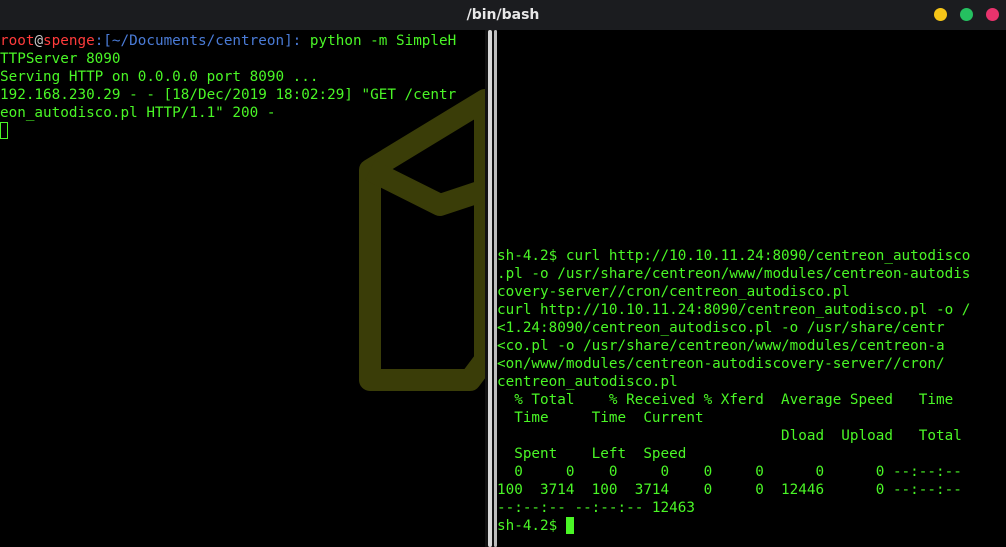  Describe the element at coordinates (138, 113) in the screenshot. I see `terminal-line: eon_autodisco.pl HTTP/1.1" 200 -` at that location.